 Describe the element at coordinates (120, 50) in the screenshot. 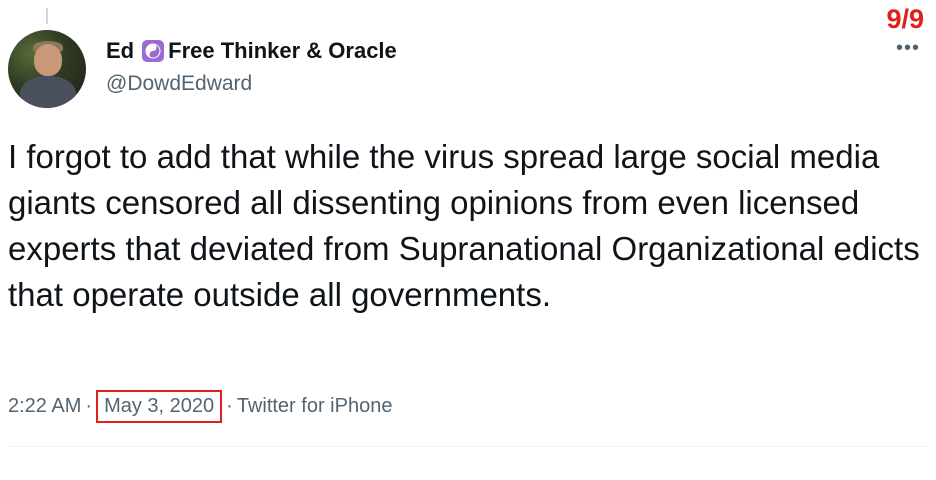

I see `author-first-name: Ed` at that location.